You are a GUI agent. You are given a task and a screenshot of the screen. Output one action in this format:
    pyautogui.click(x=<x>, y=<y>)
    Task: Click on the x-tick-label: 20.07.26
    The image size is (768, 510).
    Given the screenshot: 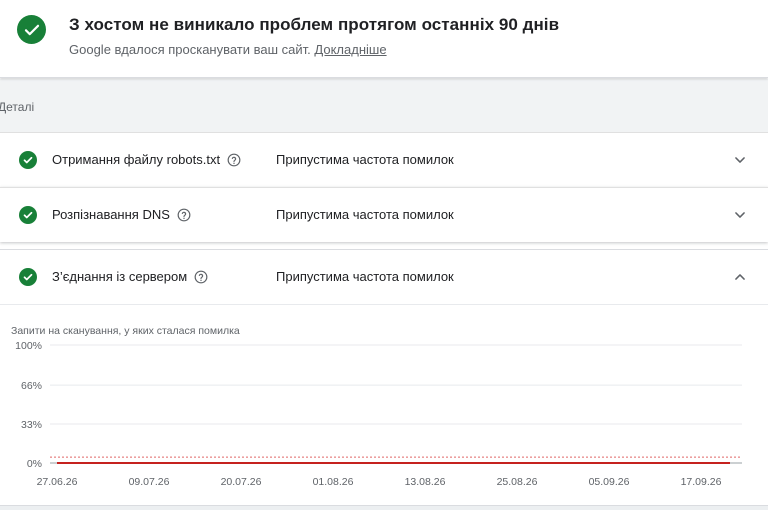 What is the action you would take?
    pyautogui.click(x=241, y=482)
    